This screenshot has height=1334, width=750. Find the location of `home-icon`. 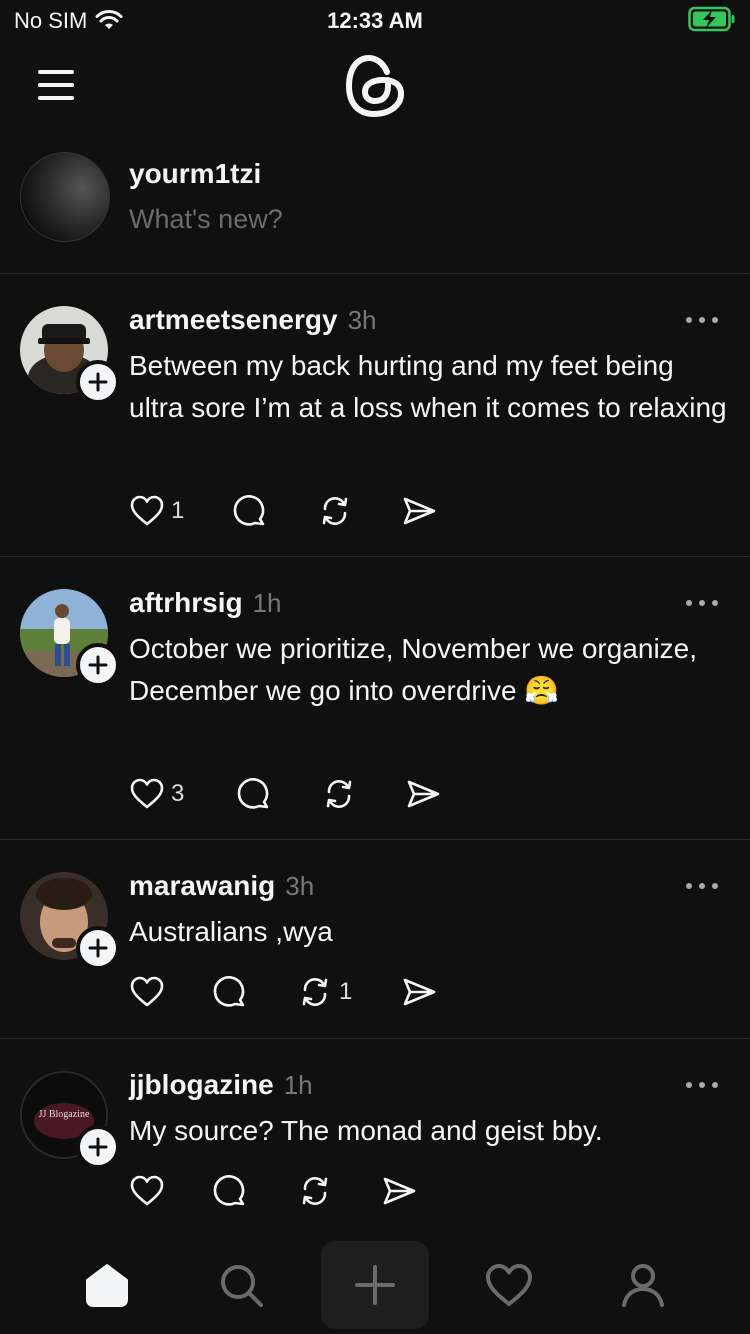

home-icon is located at coordinates (107, 1285).